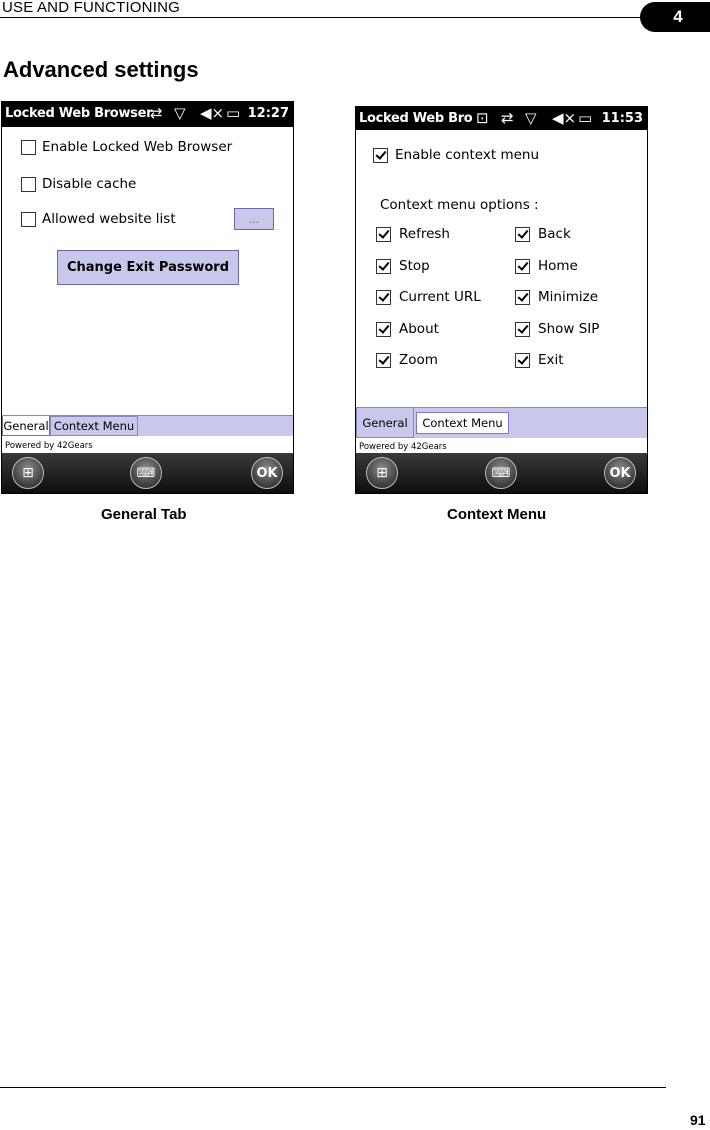 The width and height of the screenshot is (710, 1130). I want to click on minimize-checkbox, so click(522, 297).